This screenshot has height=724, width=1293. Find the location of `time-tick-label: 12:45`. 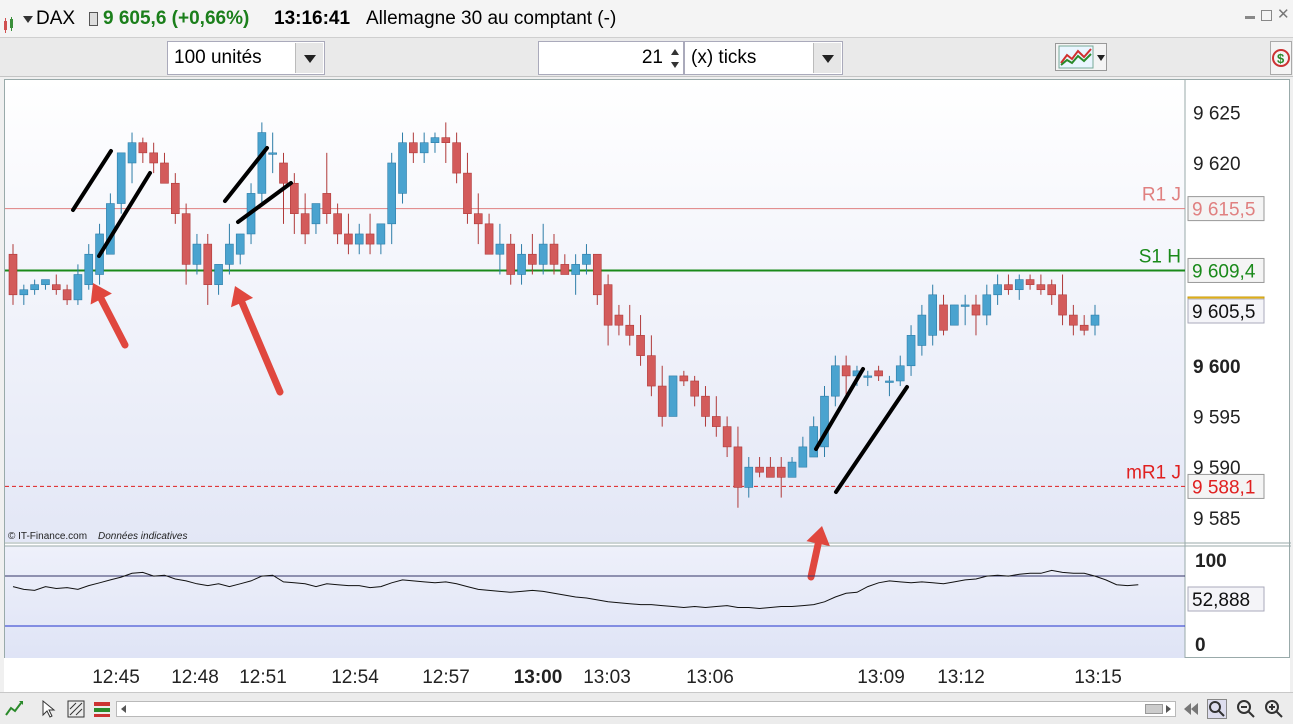

time-tick-label: 12:45 is located at coordinates (116, 677).